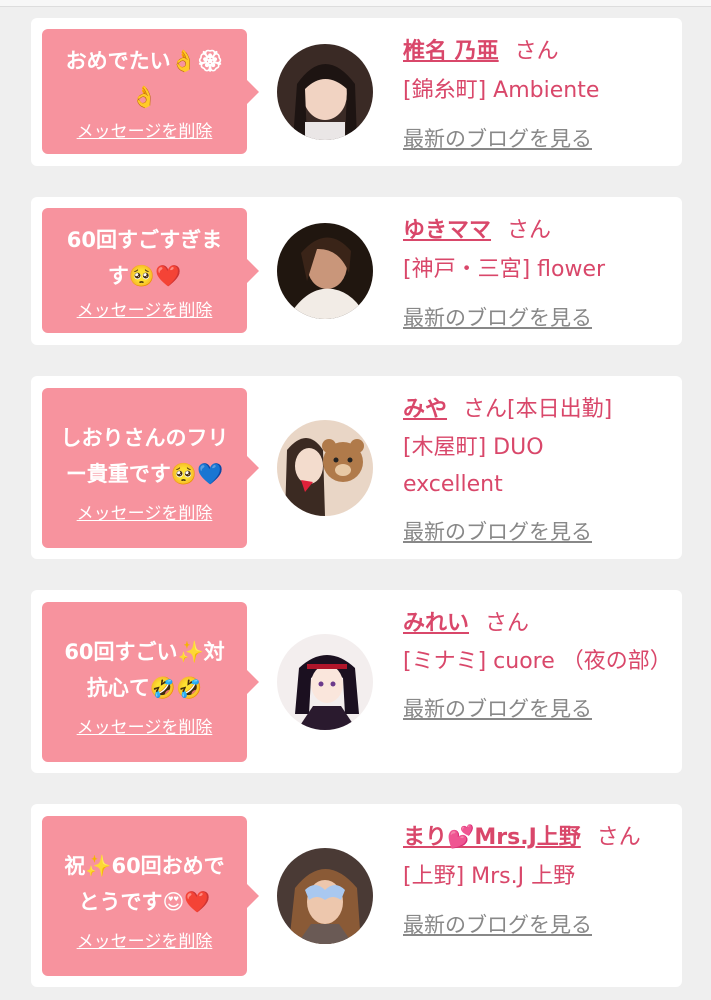 The image size is (711, 1000). I want to click on shop-label: [錦糸町] Ambiente, so click(501, 90).